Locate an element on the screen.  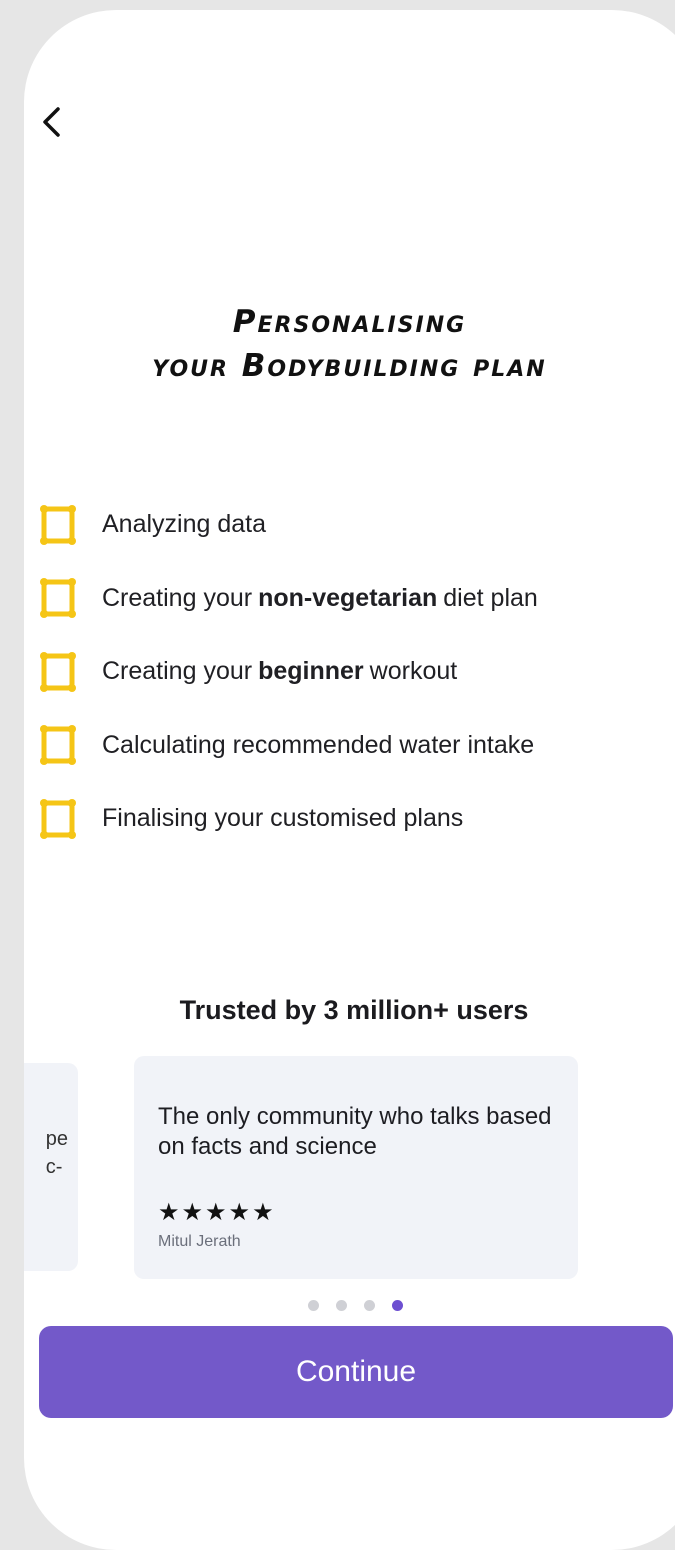
pagination-dot-active is located at coordinates (397, 1305).